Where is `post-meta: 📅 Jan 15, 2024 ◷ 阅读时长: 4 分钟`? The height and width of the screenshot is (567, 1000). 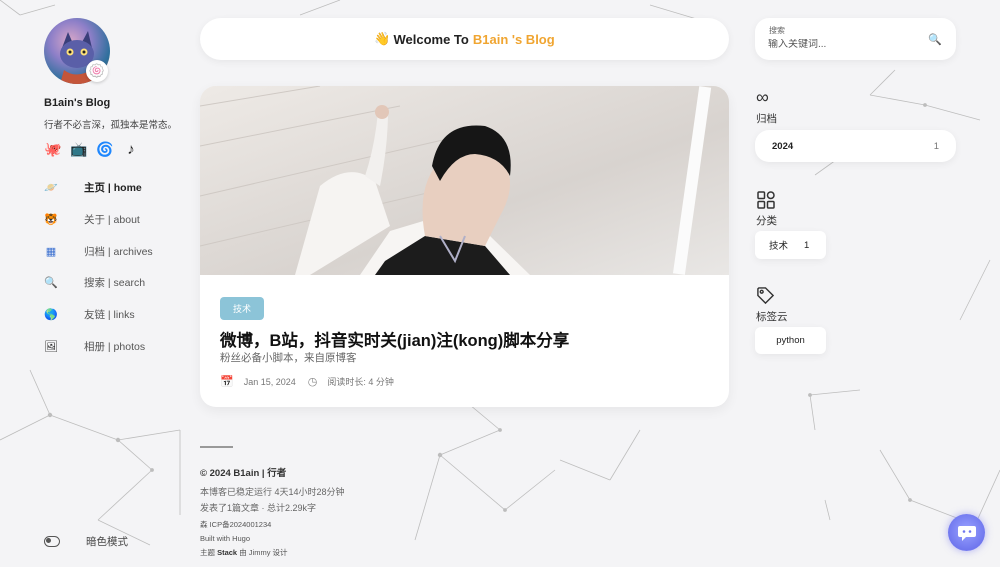
post-meta: 📅 Jan 15, 2024 ◷ 阅读时长: 4 分钟 is located at coordinates (307, 381).